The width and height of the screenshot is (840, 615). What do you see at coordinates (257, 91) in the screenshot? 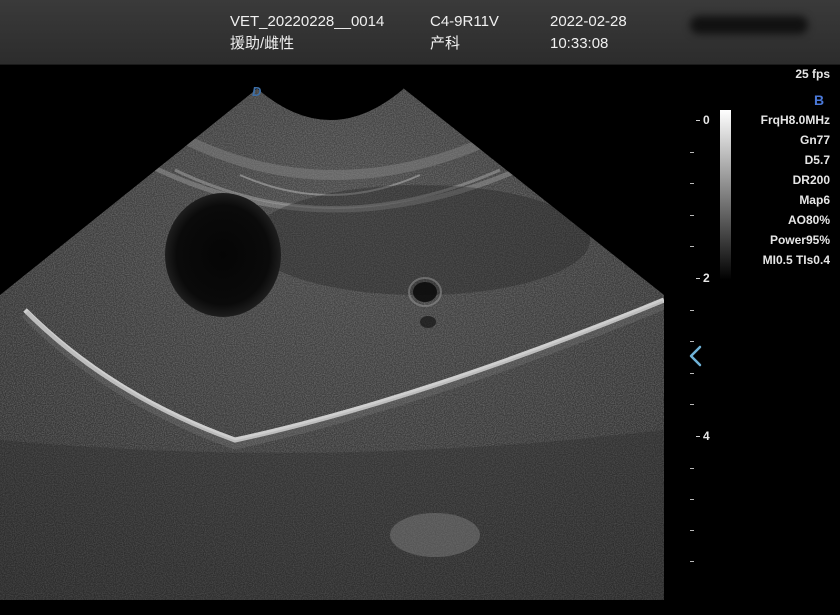
I see `orientation-marker: D` at bounding box center [257, 91].